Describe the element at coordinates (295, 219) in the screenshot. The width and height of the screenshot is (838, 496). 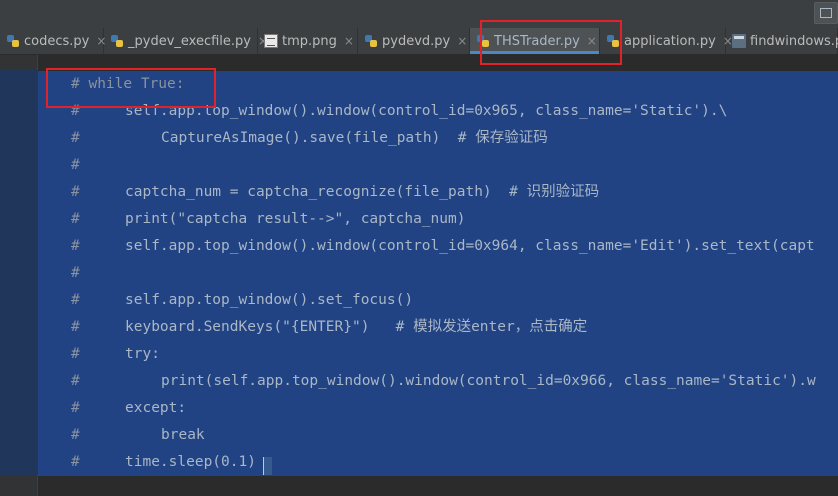
I see `line-text: print("captcha result-->", captcha_num)` at that location.